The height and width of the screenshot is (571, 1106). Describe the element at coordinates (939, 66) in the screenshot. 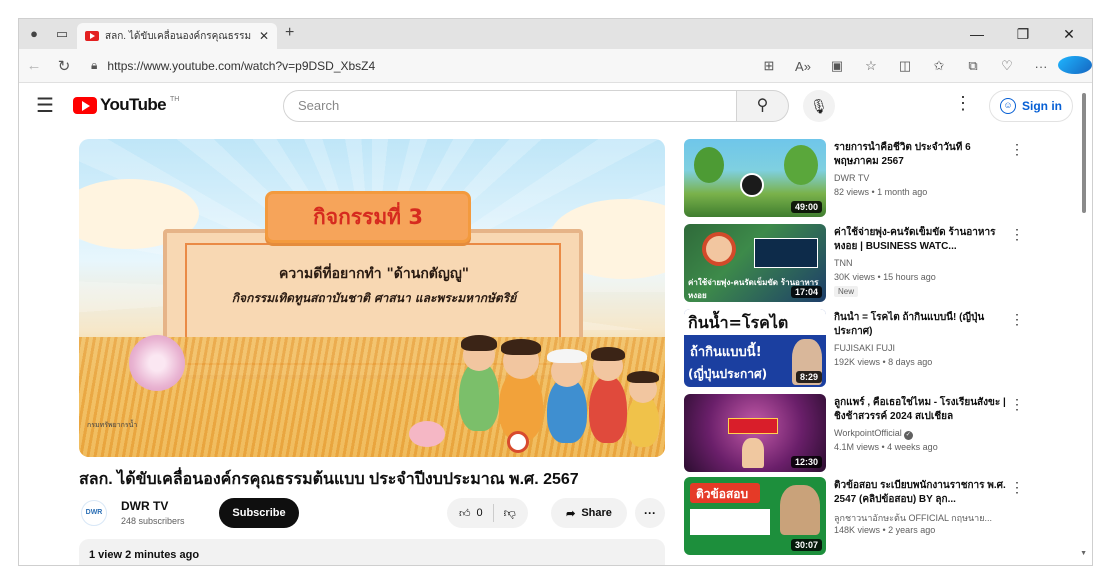

I see `favorites-icon: ✩` at that location.